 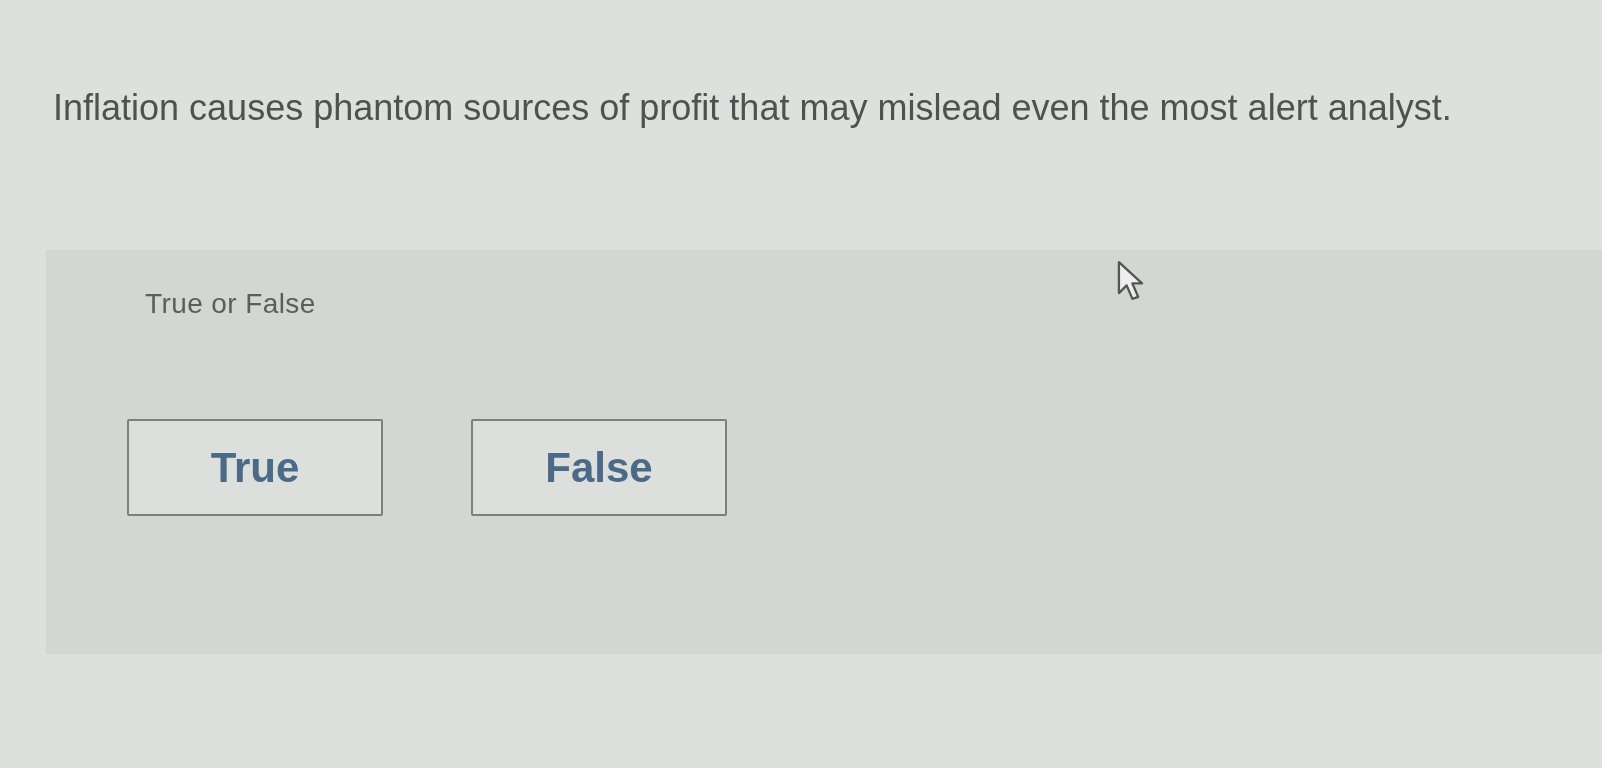 I want to click on mouse-pointer-icon, so click(x=1130, y=281).